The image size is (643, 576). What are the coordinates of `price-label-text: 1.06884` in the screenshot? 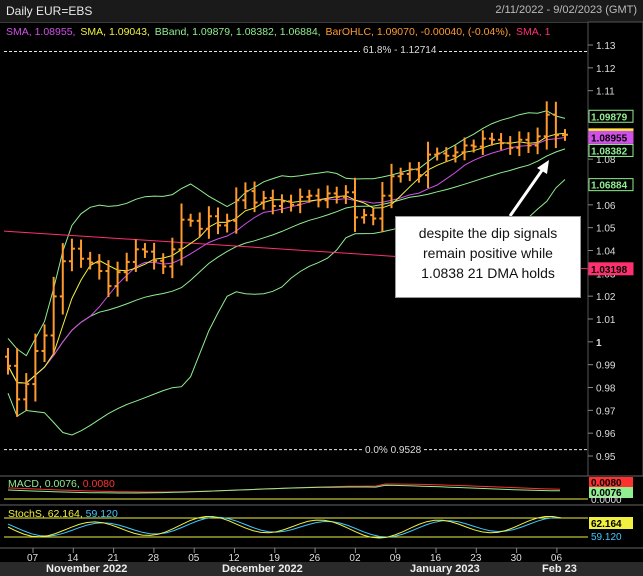 It's located at (609, 186).